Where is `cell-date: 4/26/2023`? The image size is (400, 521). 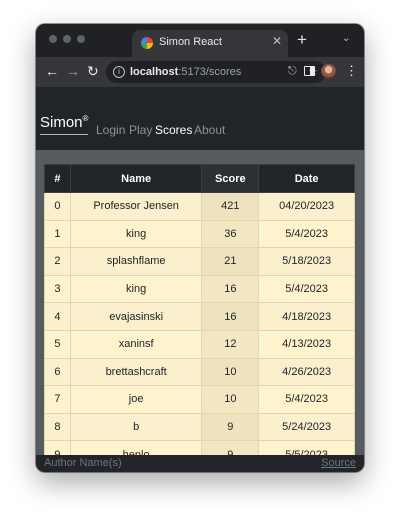 cell-date: 4/26/2023 is located at coordinates (306, 372).